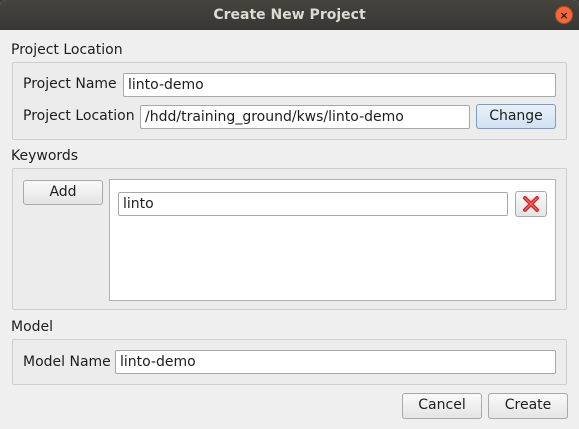 The image size is (579, 429). What do you see at coordinates (313, 204) in the screenshot?
I see `keyword-input: linto` at bounding box center [313, 204].